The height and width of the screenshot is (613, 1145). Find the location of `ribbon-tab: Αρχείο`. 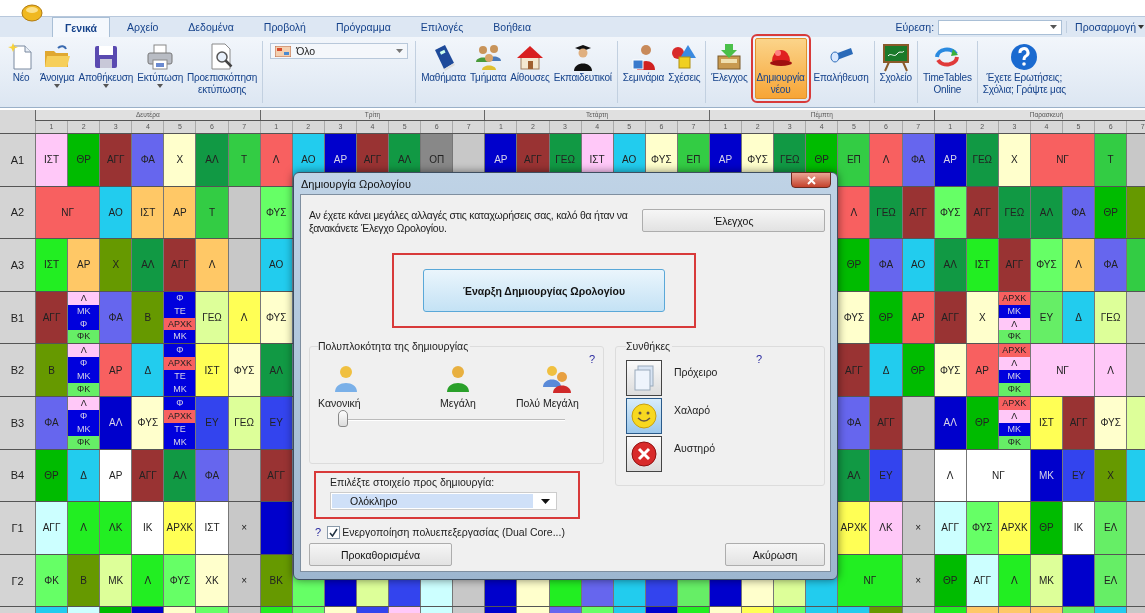

ribbon-tab: Αρχείο is located at coordinates (143, 27).